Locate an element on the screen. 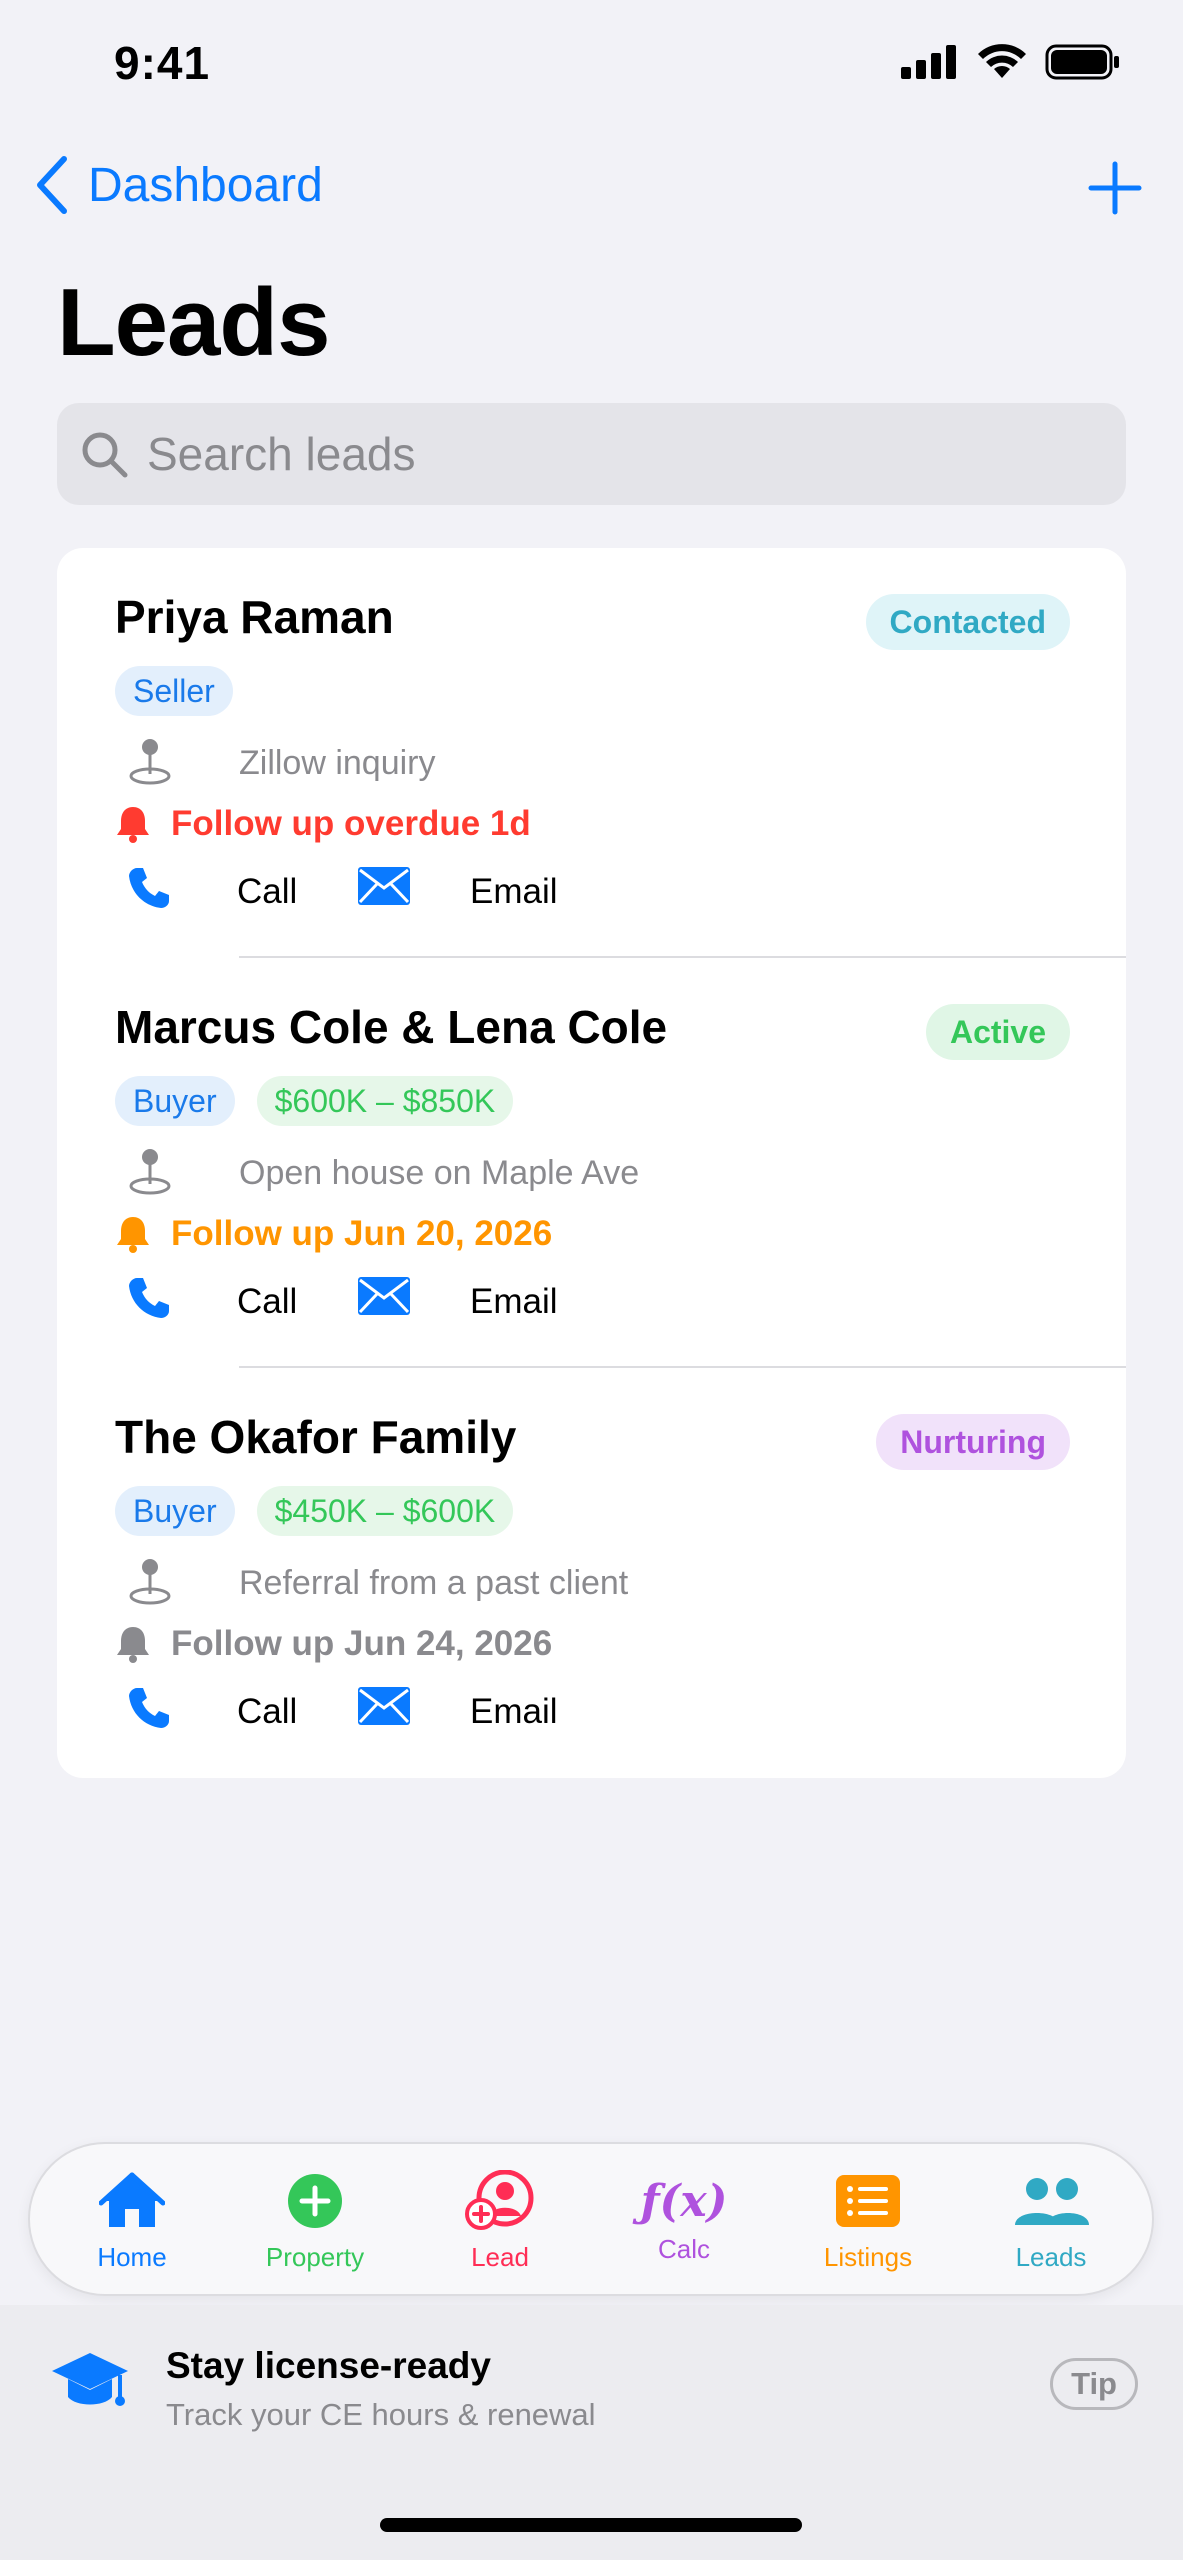  battery-icon is located at coordinates (1082, 62).